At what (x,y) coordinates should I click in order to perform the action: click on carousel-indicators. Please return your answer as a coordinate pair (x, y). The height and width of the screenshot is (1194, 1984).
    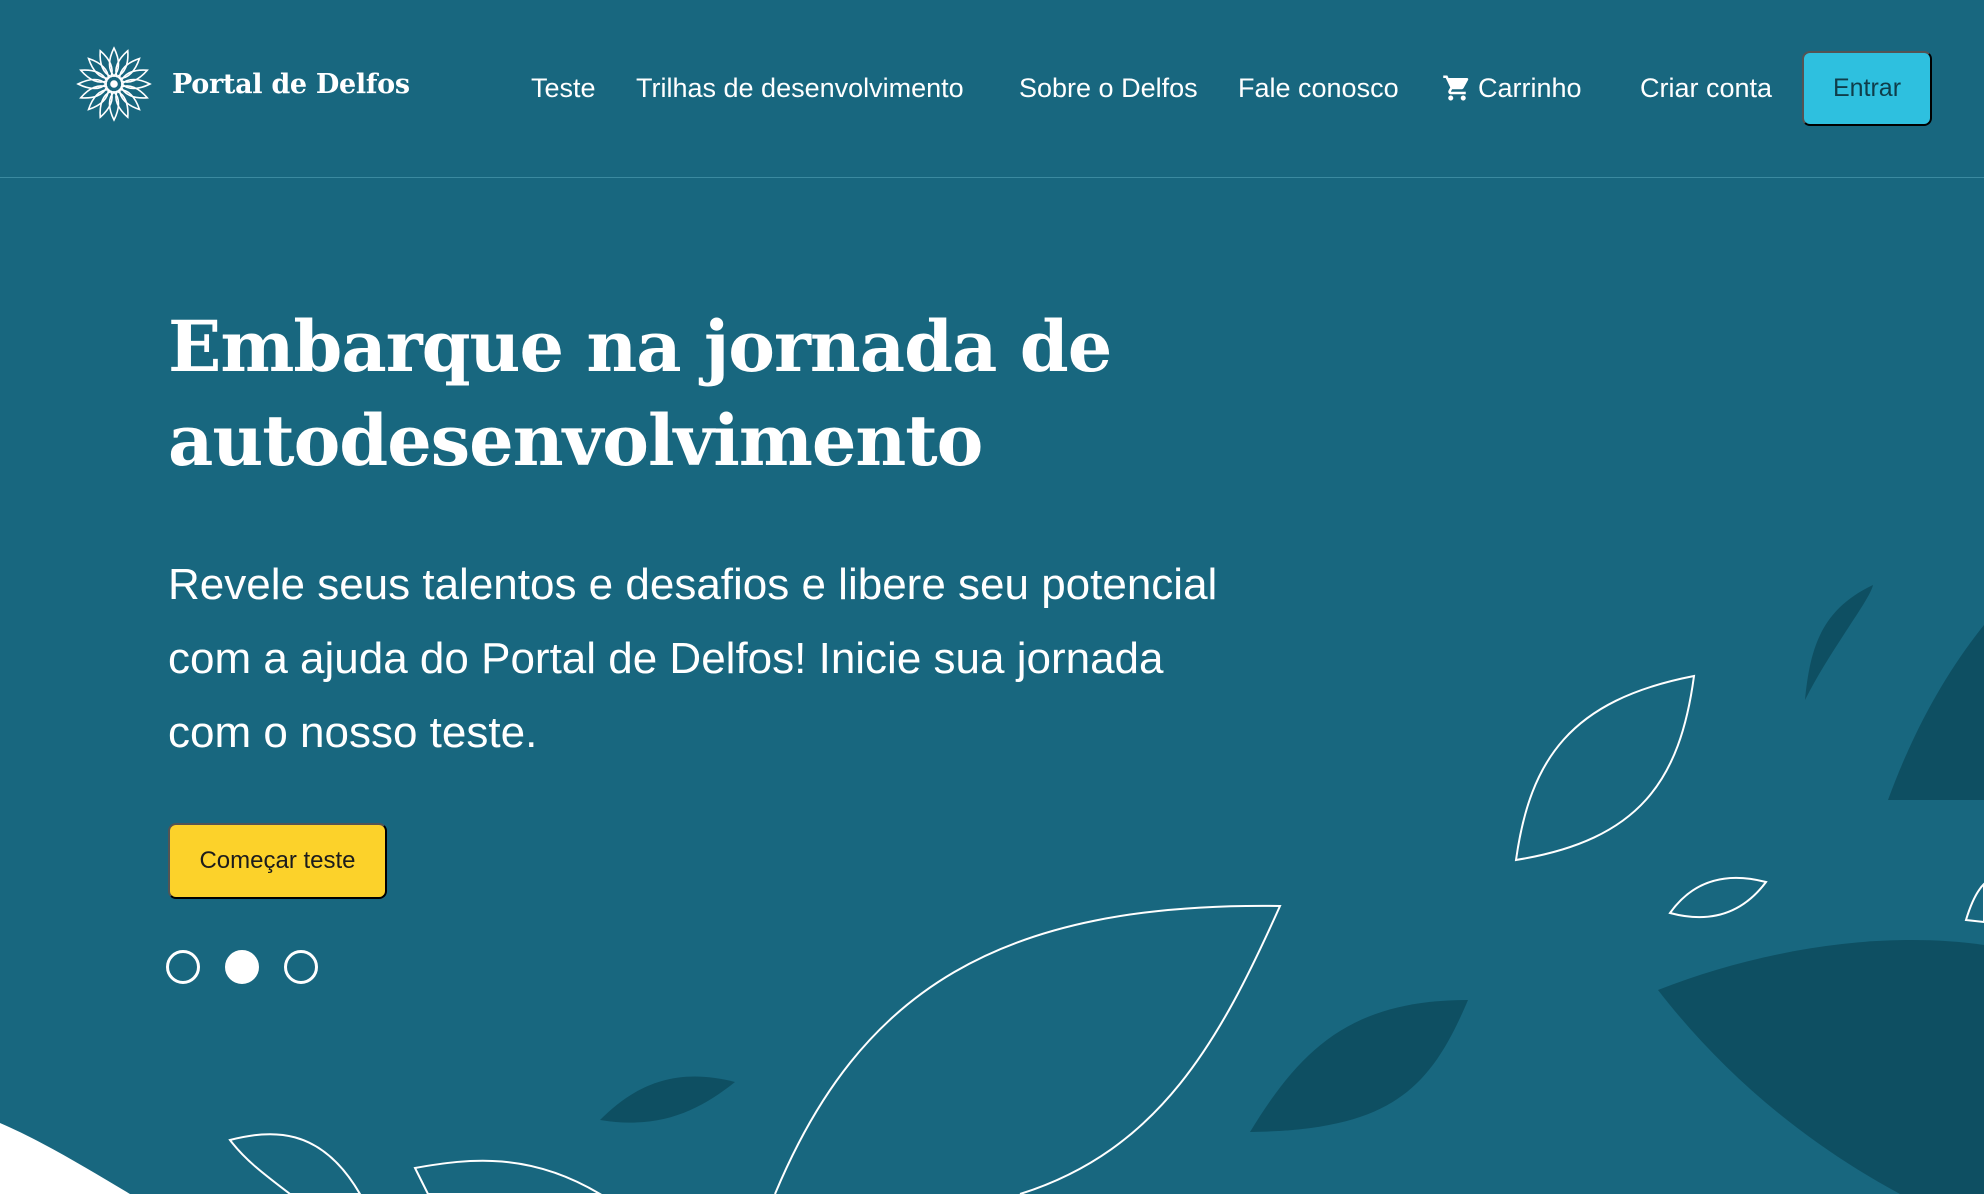
    Looking at the image, I should click on (242, 967).